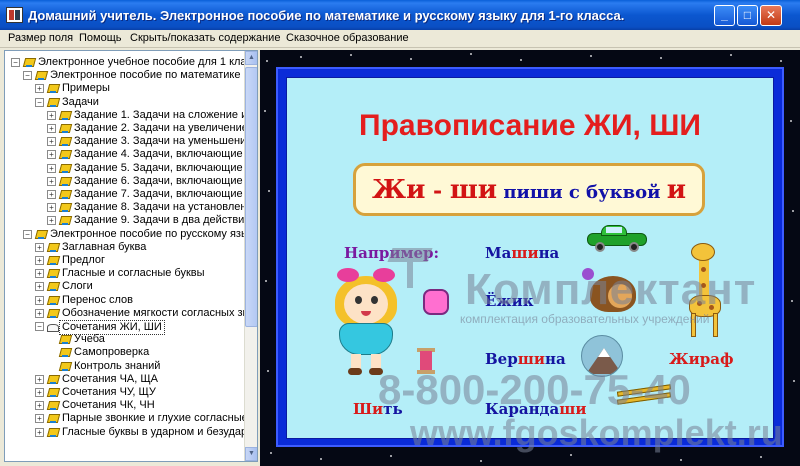 Image resolution: width=800 pixels, height=466 pixels. I want to click on rule-shi: ши, so click(473, 190).